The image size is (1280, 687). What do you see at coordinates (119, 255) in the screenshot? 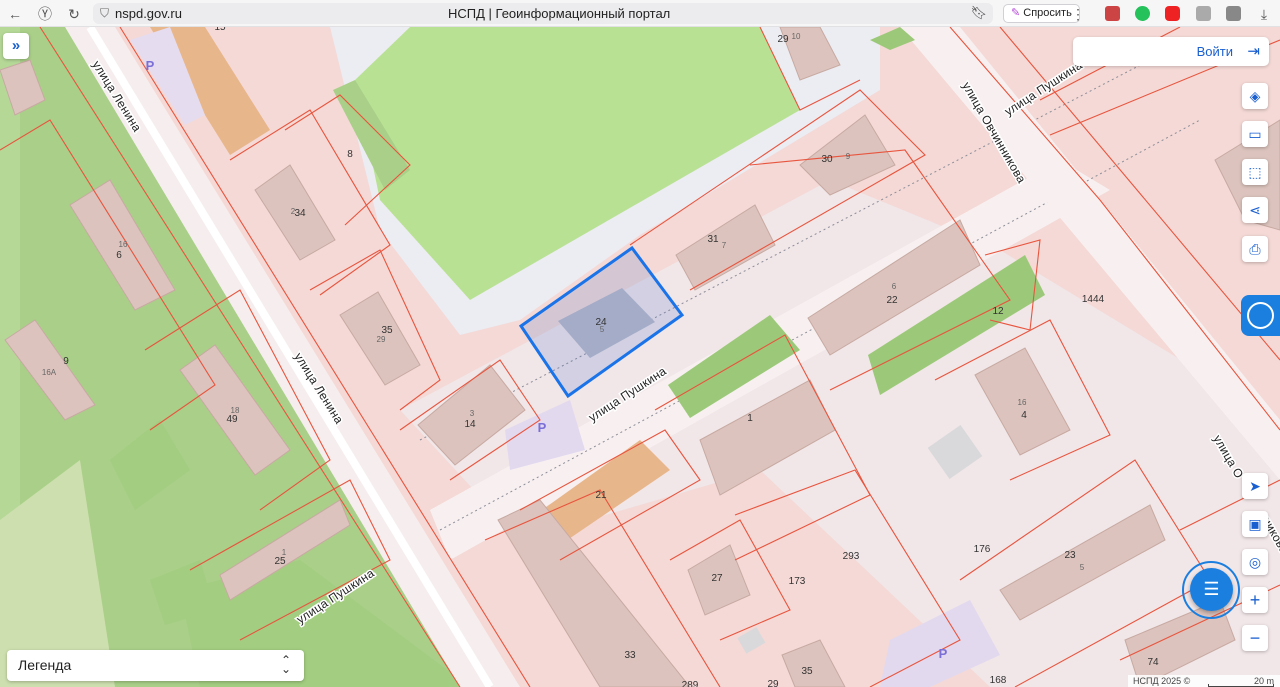
I see `parcel-number: 6` at bounding box center [119, 255].